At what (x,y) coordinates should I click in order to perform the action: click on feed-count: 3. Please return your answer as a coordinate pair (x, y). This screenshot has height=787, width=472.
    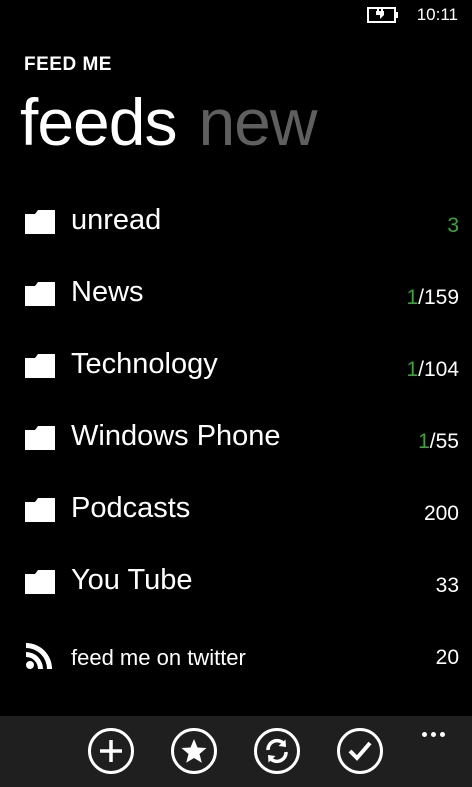
    Looking at the image, I should click on (453, 225).